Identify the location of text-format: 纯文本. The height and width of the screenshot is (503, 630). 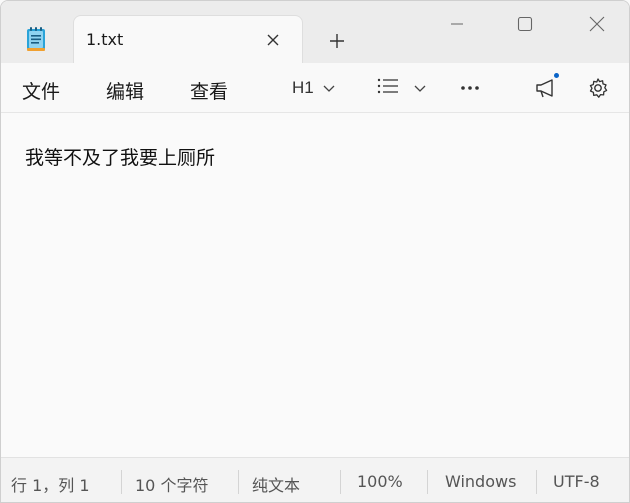
(276, 484).